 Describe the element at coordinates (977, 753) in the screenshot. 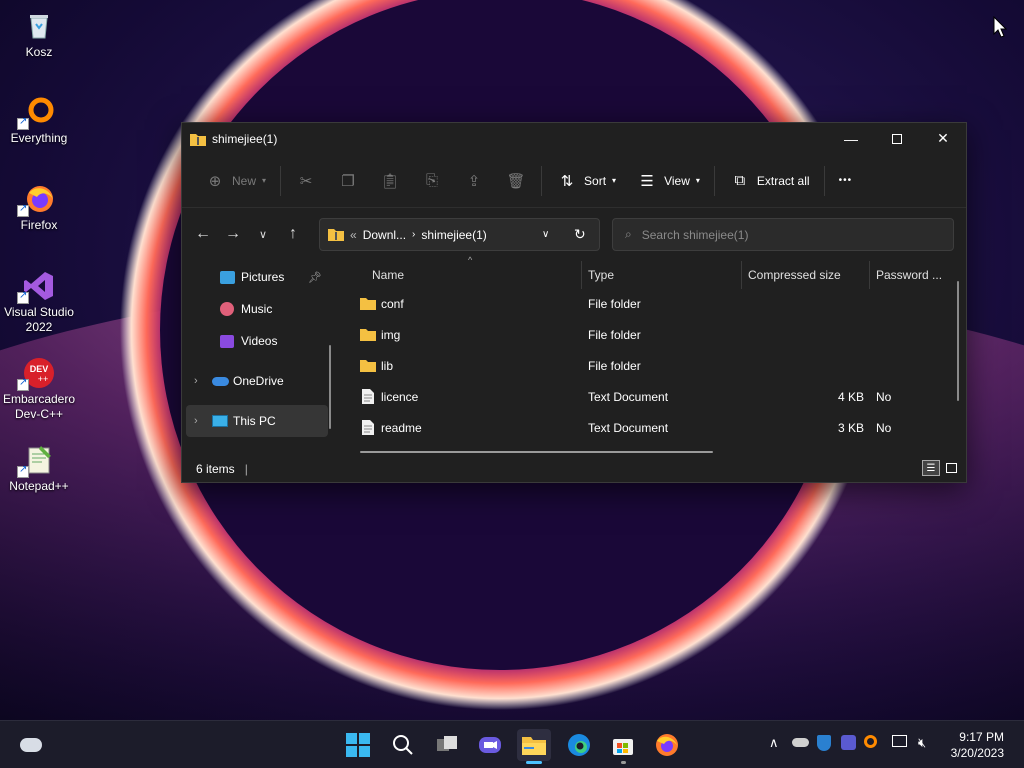

I see `clock-date: 3/20/2023` at that location.